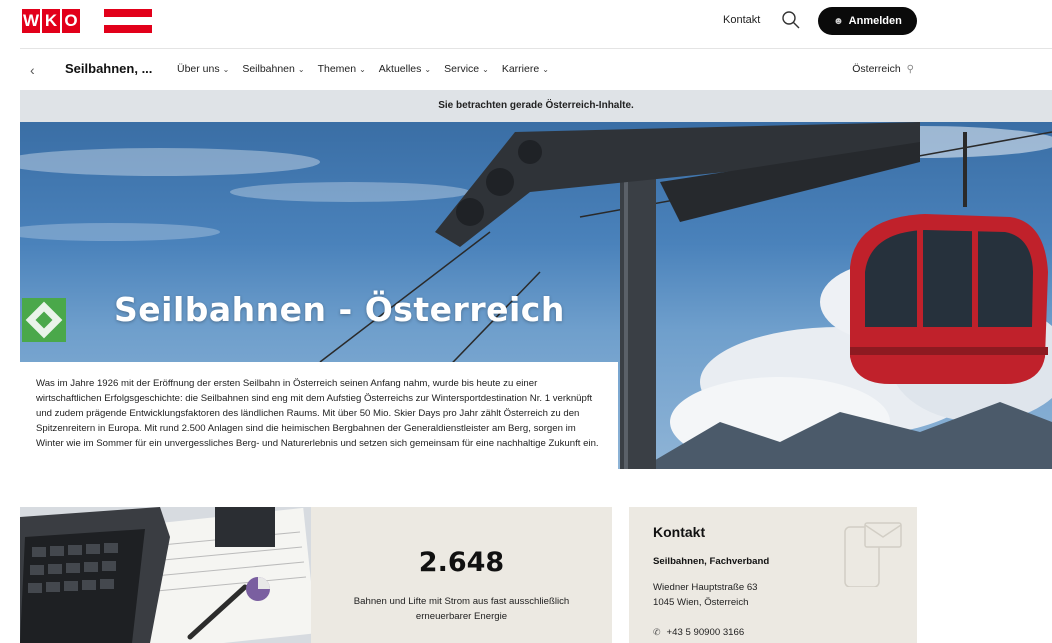  I want to click on austria-flag-icon, so click(128, 21).